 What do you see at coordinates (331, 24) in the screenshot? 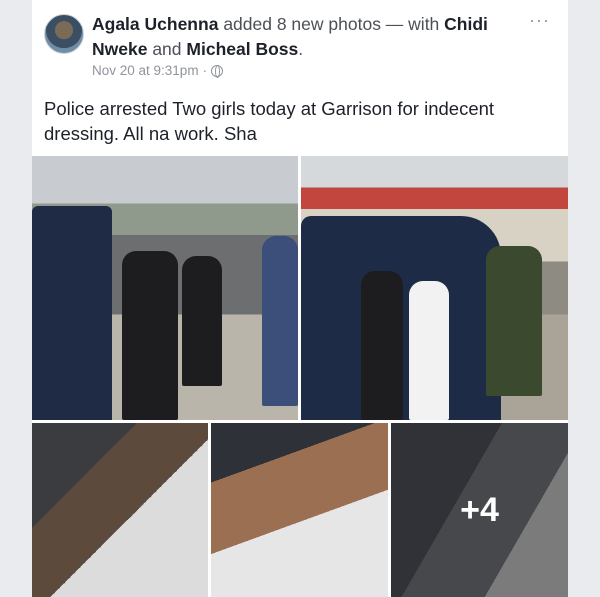
I see `post-action: added 8 new photos — with` at bounding box center [331, 24].